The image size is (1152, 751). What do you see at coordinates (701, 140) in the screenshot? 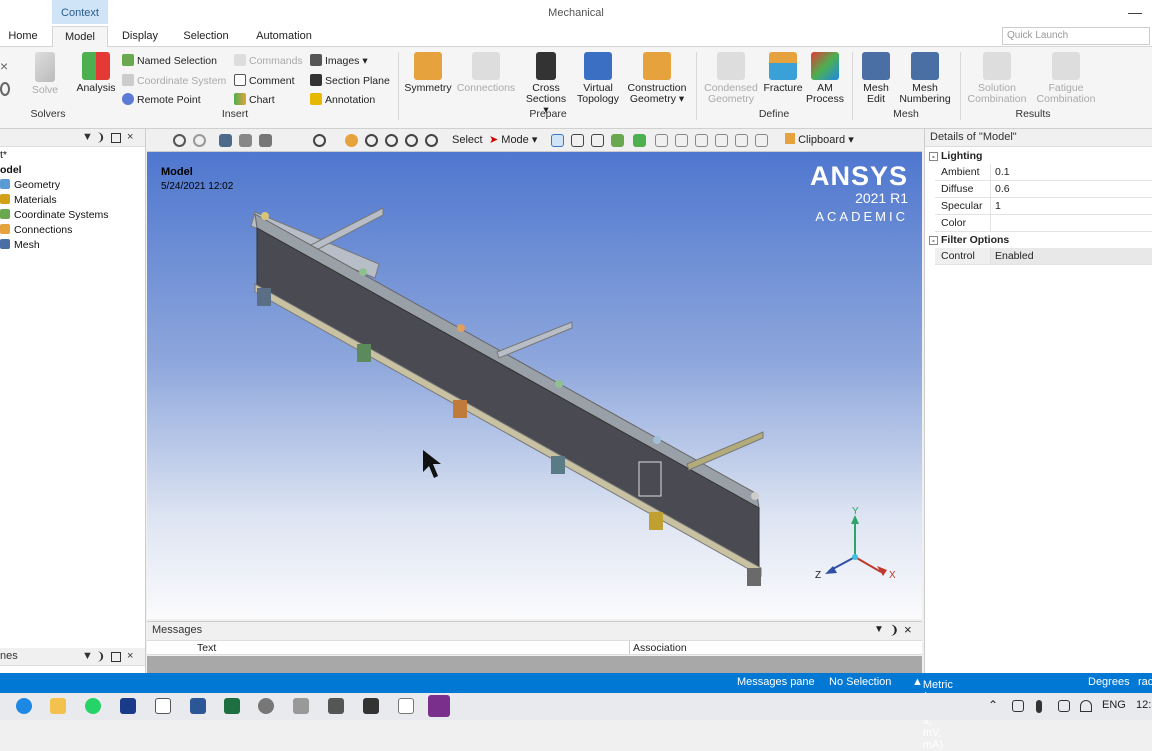
I see `extend-icon` at bounding box center [701, 140].